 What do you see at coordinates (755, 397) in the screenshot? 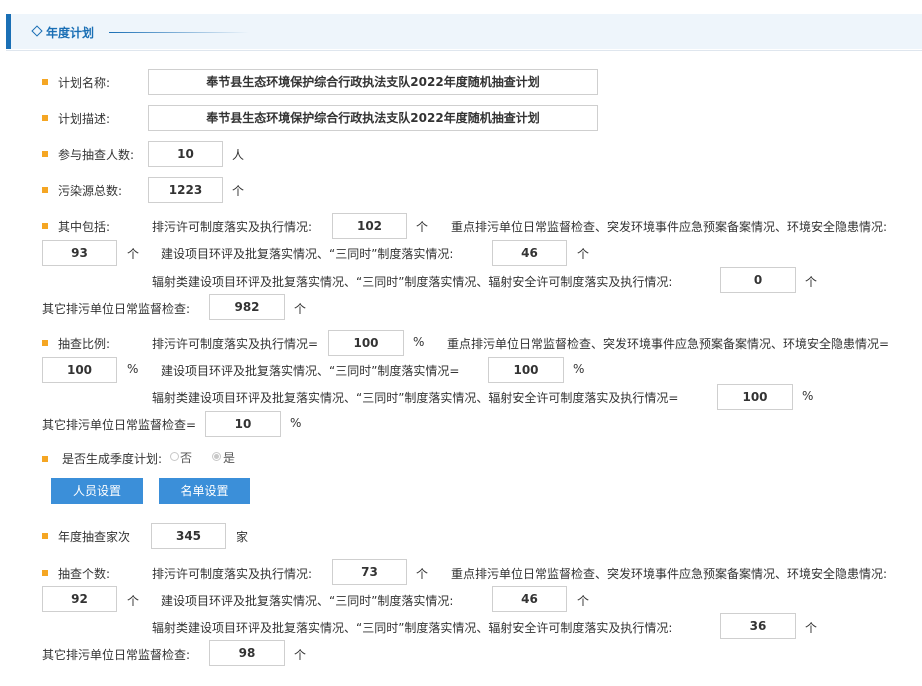
I see `ratio-radiation-field: 100` at bounding box center [755, 397].